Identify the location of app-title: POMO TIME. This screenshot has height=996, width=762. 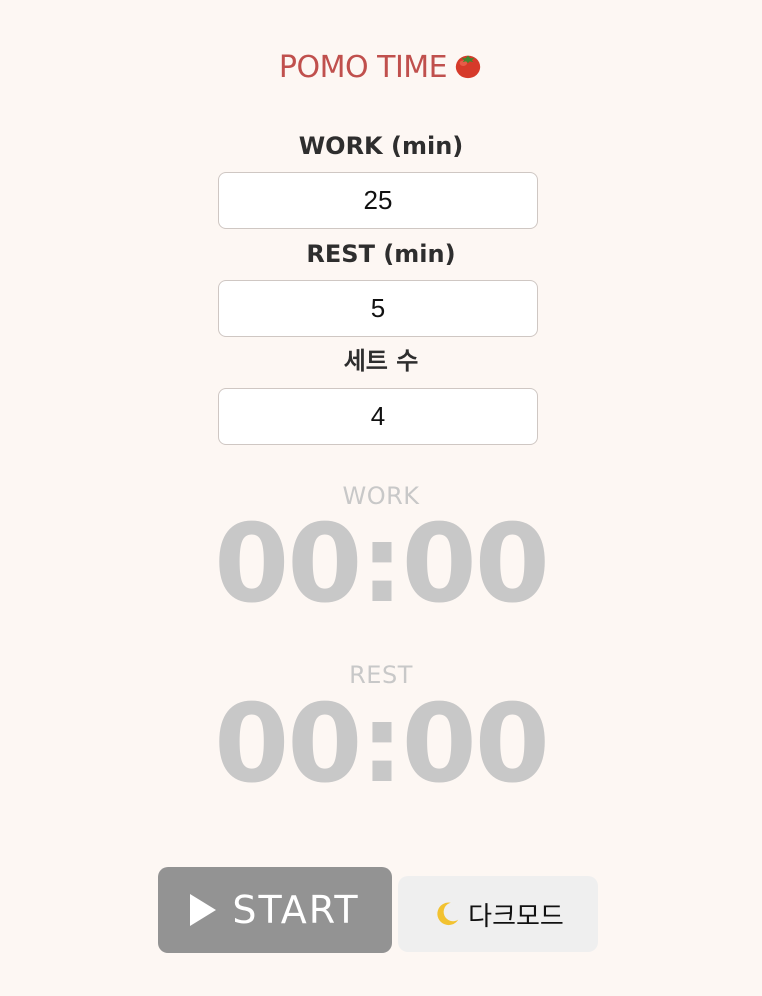
(381, 68).